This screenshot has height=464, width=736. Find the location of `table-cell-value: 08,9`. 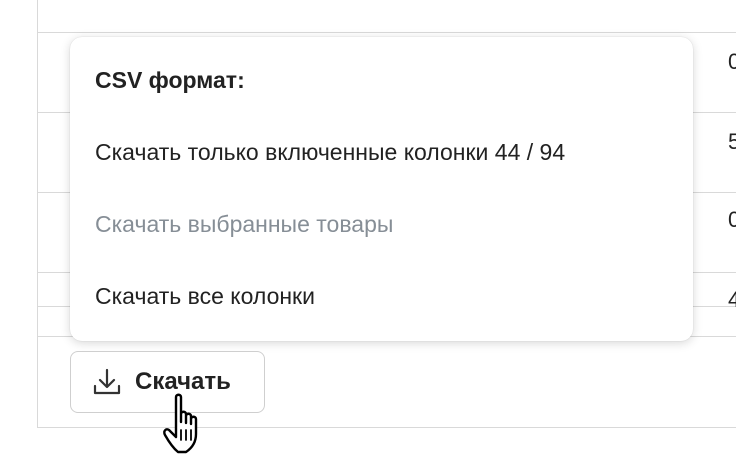

table-cell-value: 08,9 is located at coordinates (732, 219).